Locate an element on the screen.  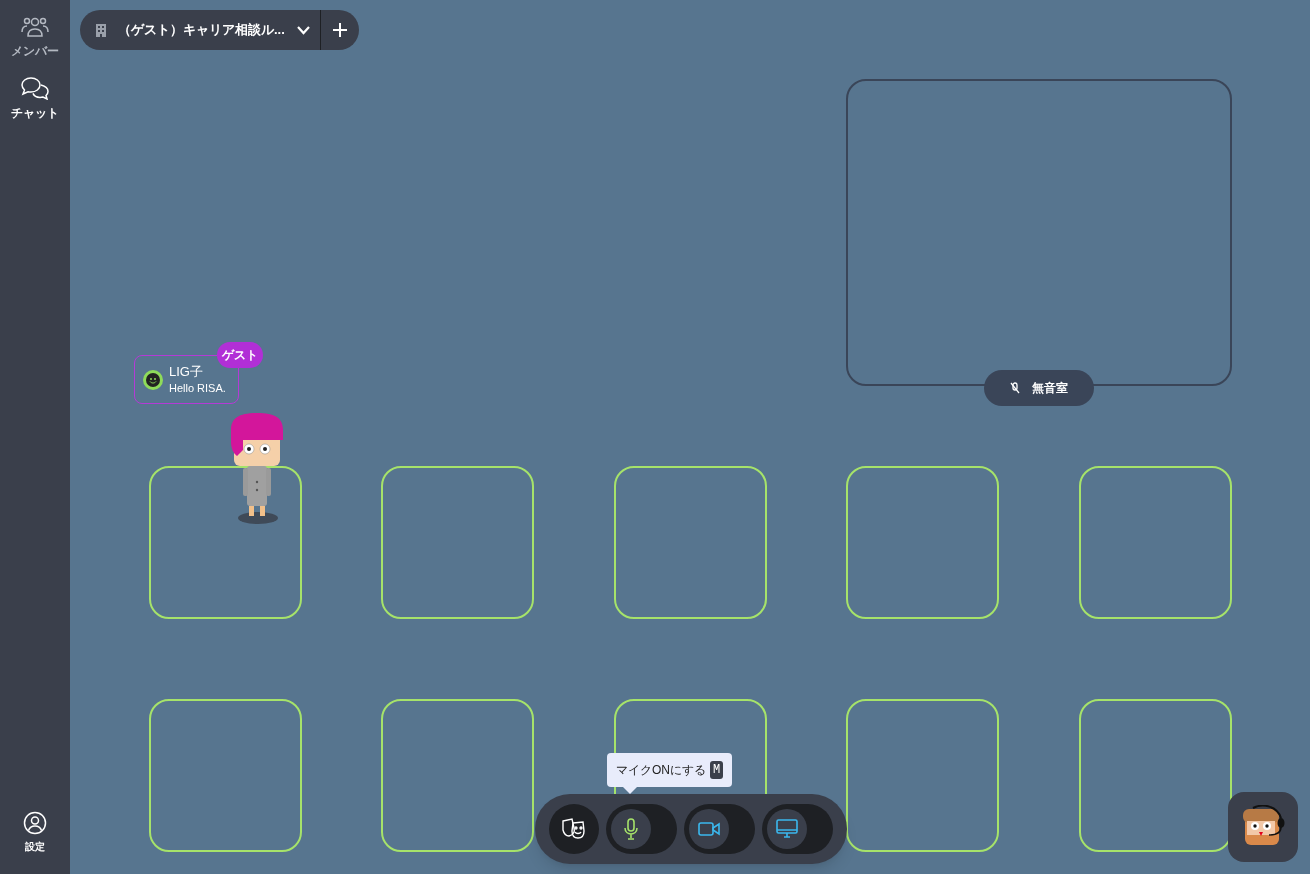
guest-badge: ゲスト is located at coordinates (240, 355).